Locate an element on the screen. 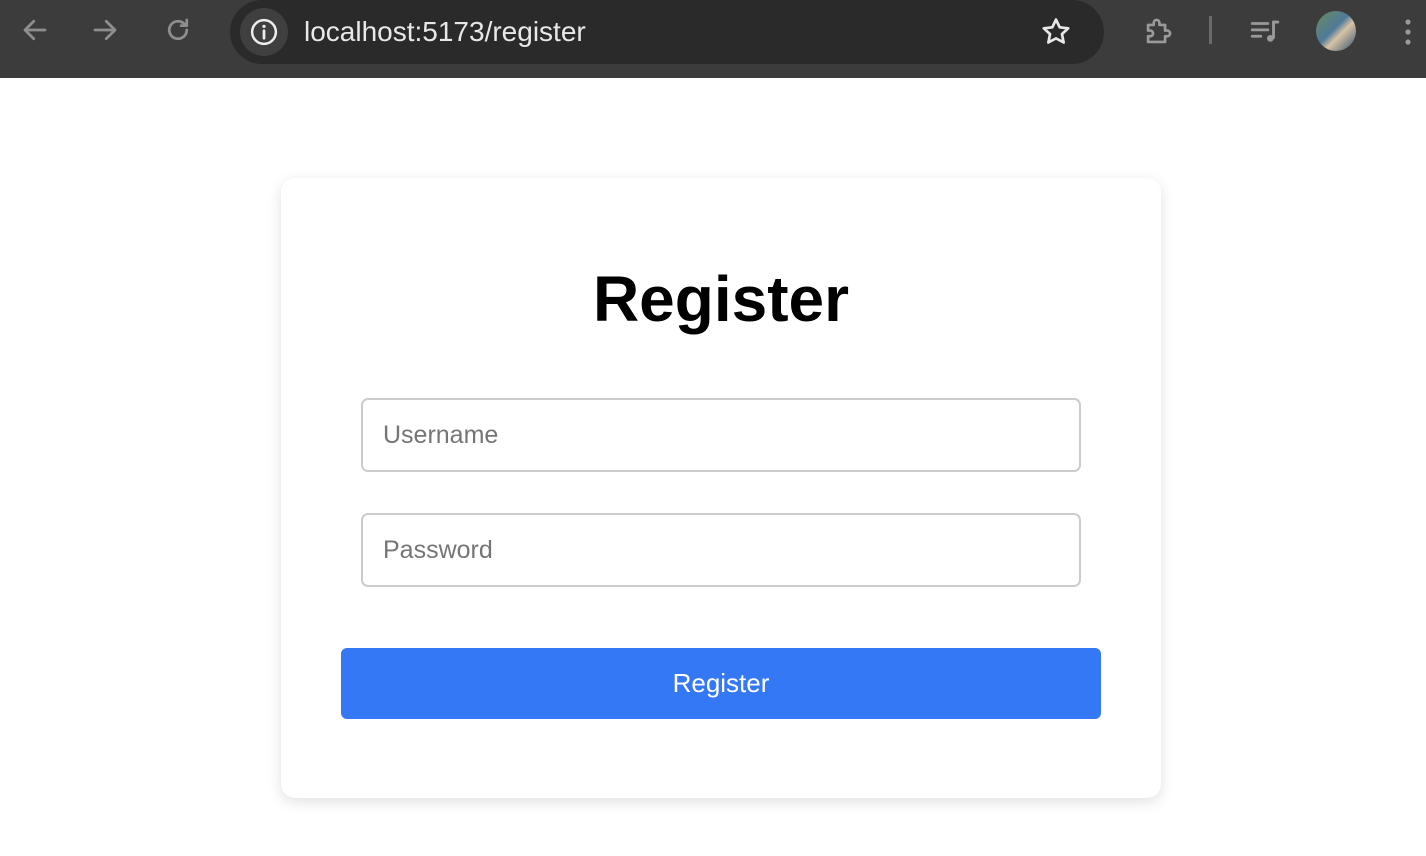  browser-menu-button is located at coordinates (1408, 32).